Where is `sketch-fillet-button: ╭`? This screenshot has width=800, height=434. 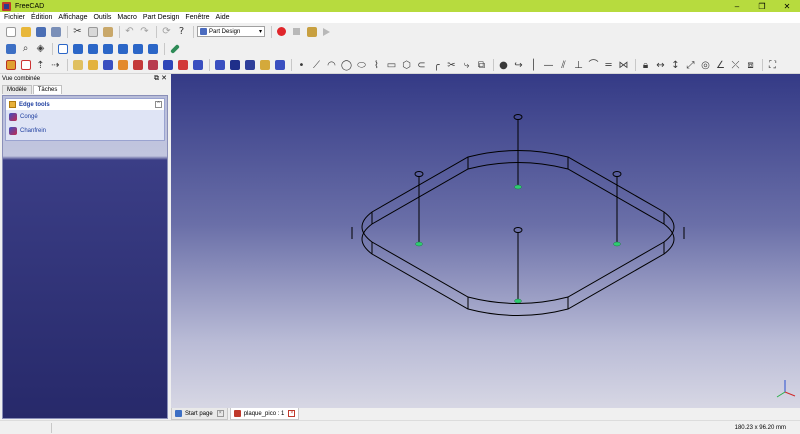
sketch-fillet-button: ╭ is located at coordinates (436, 65).